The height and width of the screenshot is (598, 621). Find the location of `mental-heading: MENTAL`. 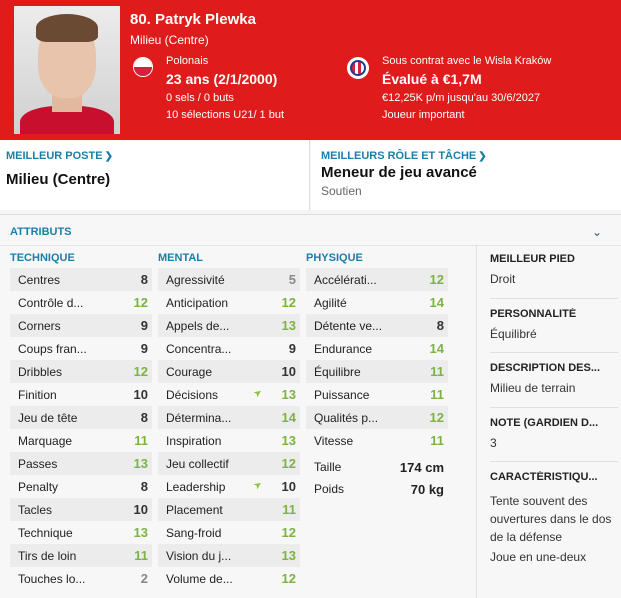

mental-heading: MENTAL is located at coordinates (181, 258).